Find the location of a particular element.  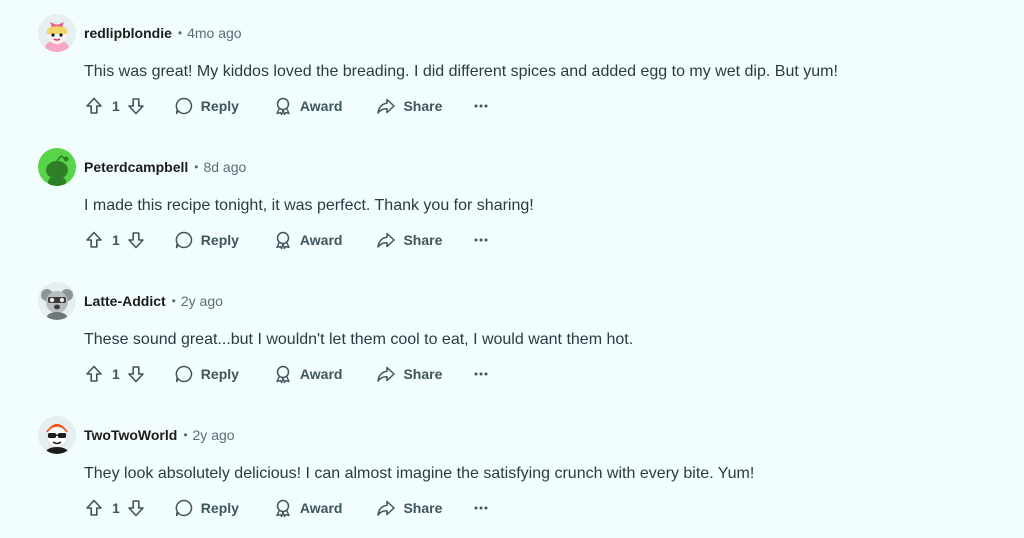

avatar-sunglasses-snoo-icon is located at coordinates (57, 435).